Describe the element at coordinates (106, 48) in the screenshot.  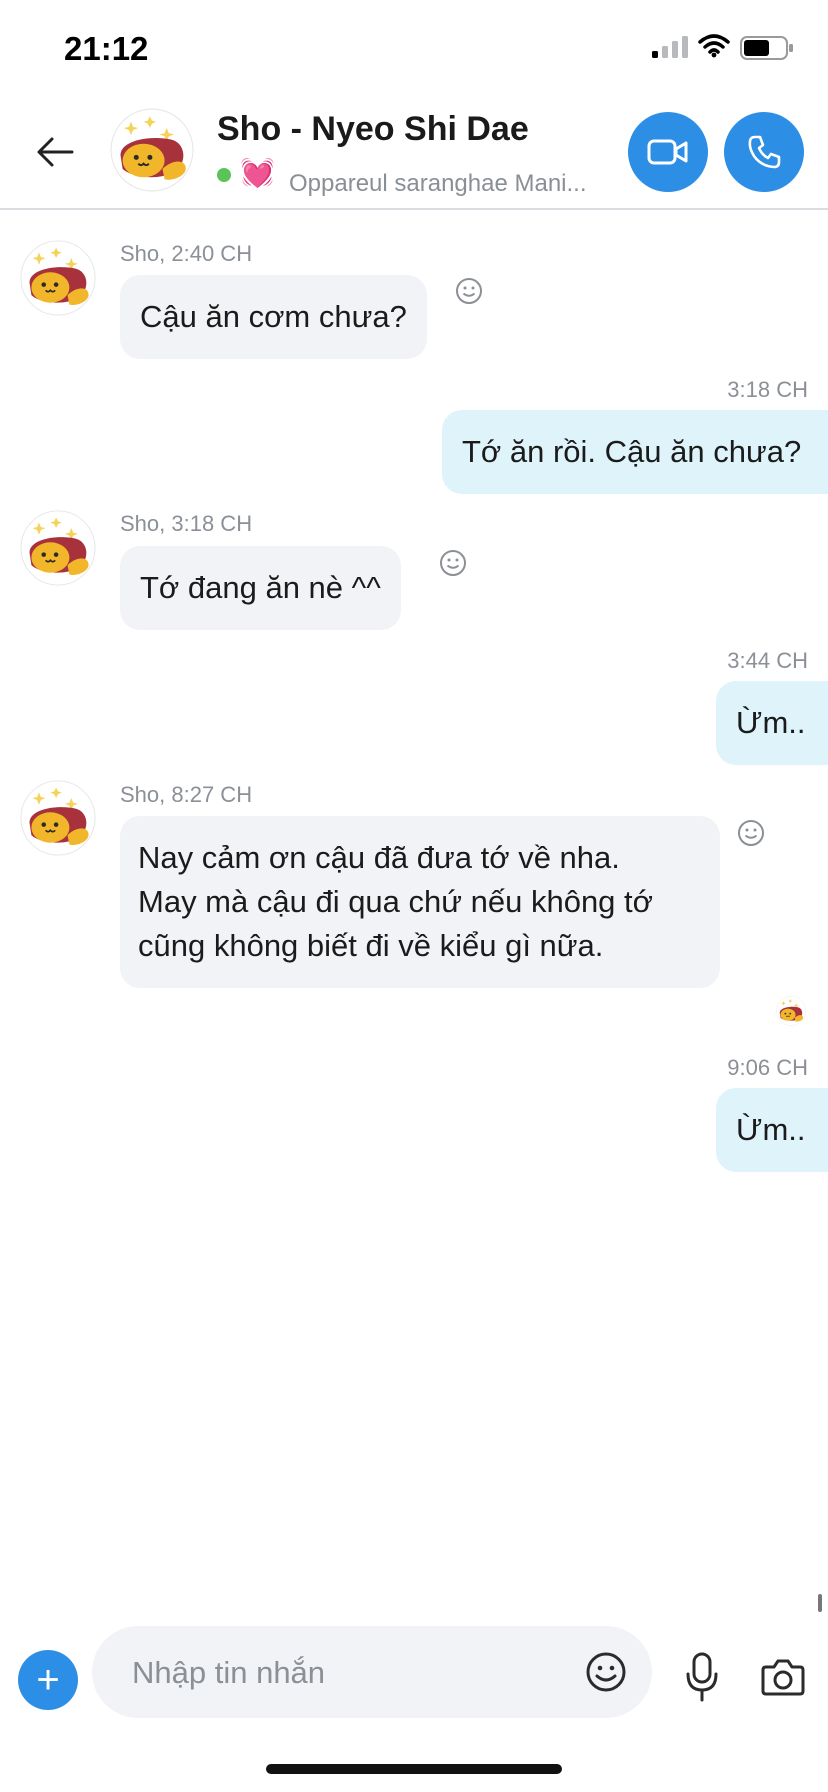
I see `status-time: 21:12` at that location.